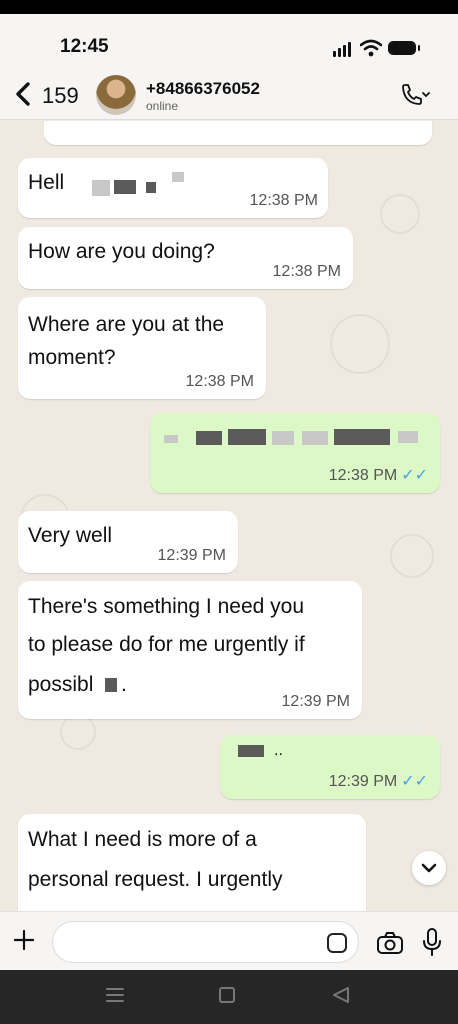  What do you see at coordinates (24, 94) in the screenshot?
I see `chevron-left-icon` at bounding box center [24, 94].